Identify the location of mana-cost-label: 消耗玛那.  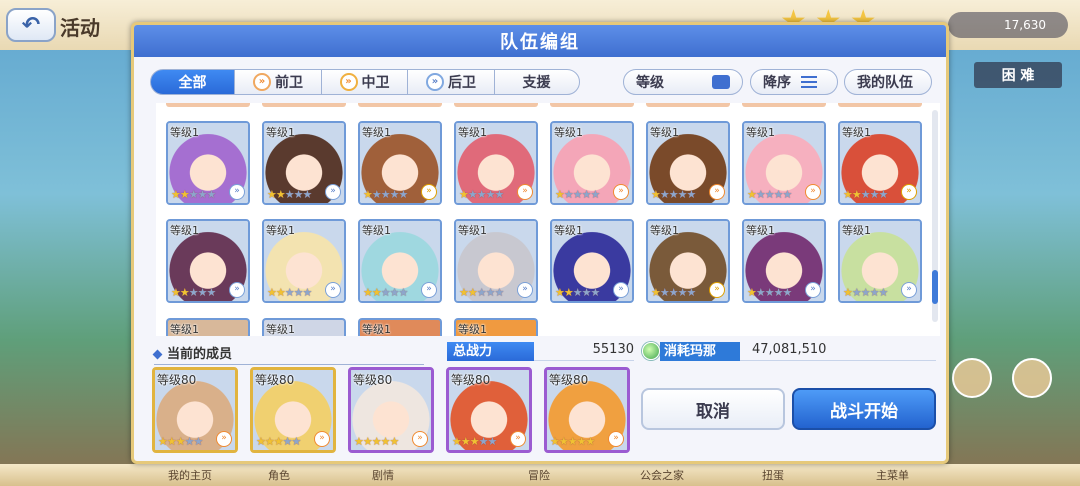
(700, 351).